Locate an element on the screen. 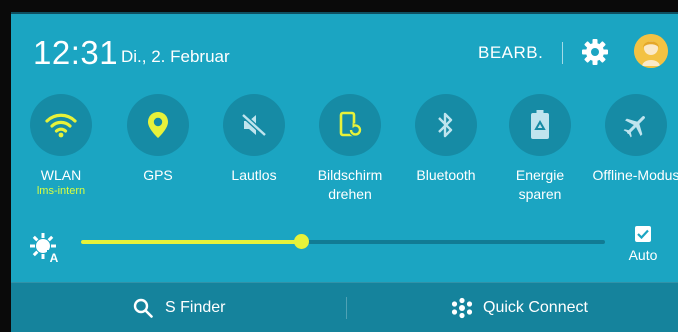 The height and width of the screenshot is (332, 678). tile-label: GPS is located at coordinates (158, 175).